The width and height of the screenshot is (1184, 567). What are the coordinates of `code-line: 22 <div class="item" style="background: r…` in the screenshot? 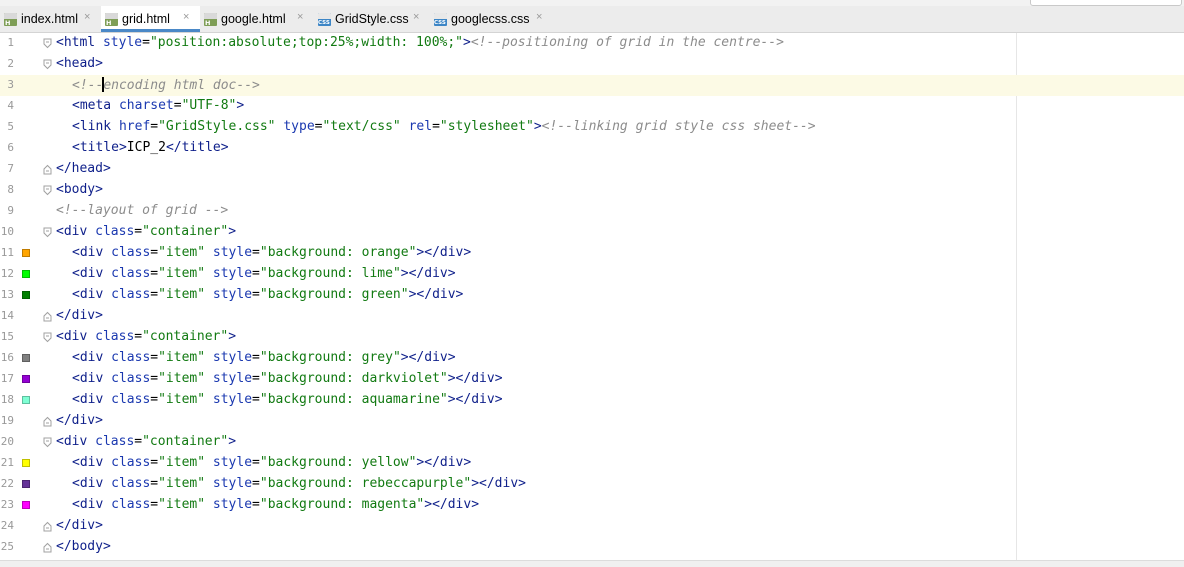 It's located at (592, 484).